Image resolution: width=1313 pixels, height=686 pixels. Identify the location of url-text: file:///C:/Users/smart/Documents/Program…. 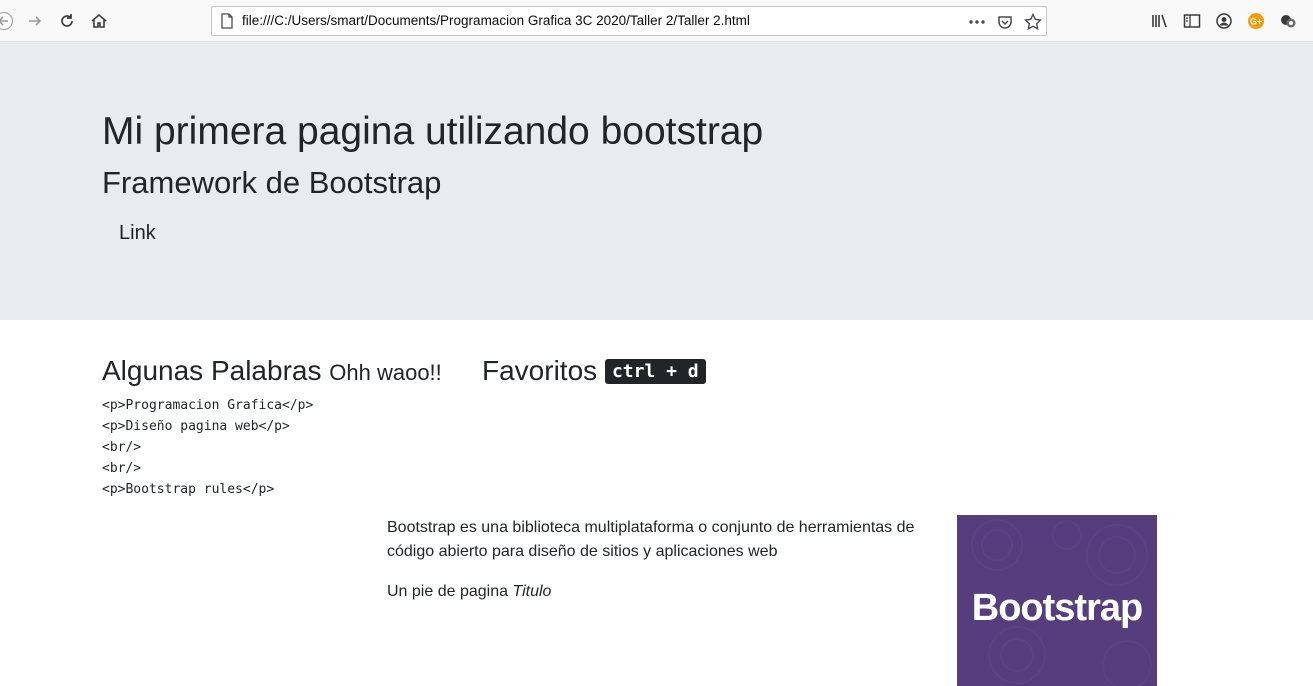
(496, 20).